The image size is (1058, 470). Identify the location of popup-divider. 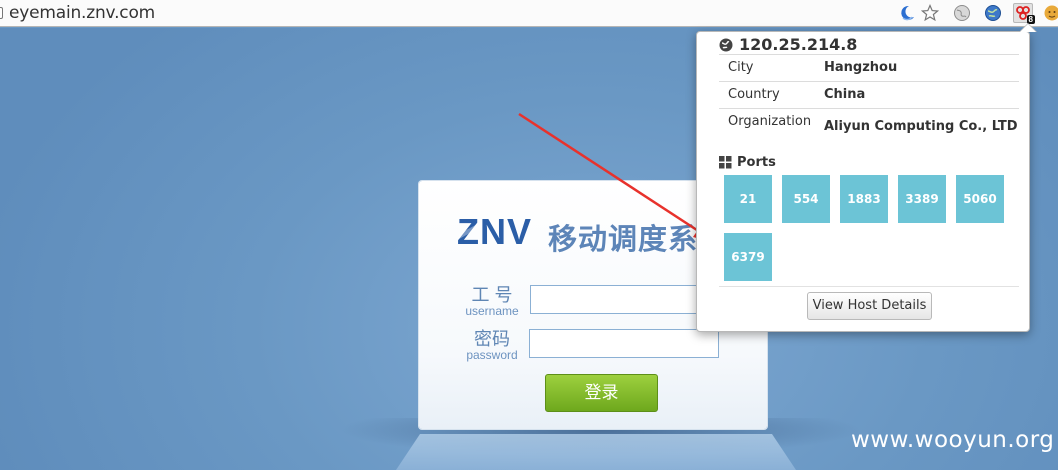
(869, 286).